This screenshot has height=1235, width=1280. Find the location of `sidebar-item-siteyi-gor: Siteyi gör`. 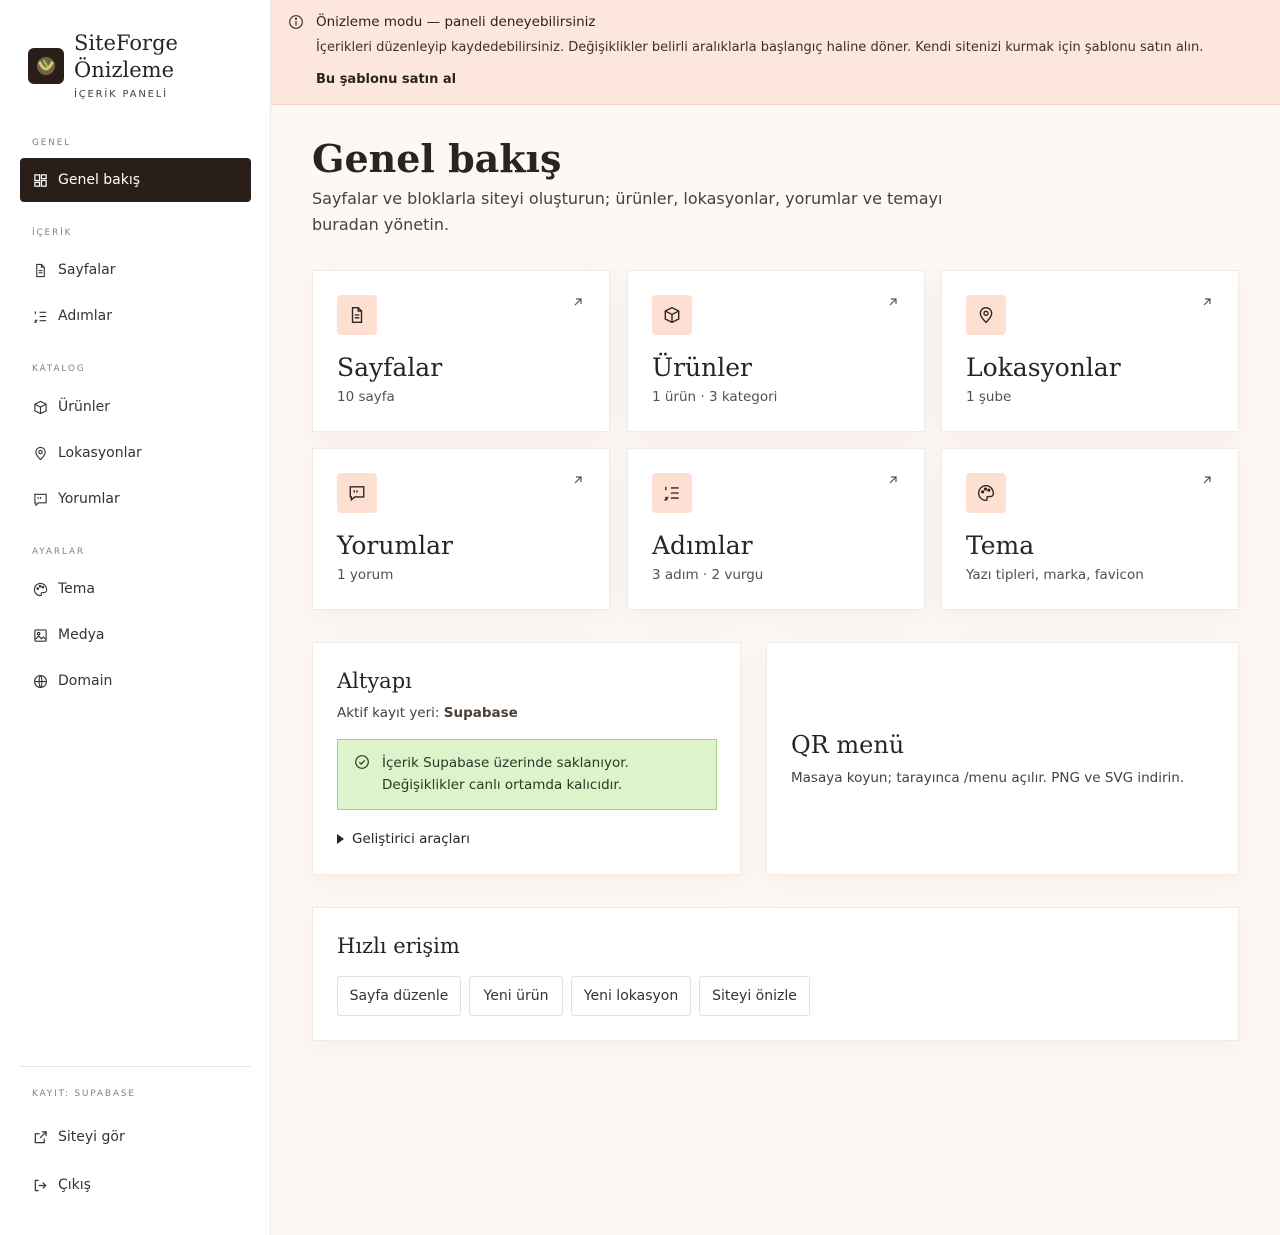

sidebar-item-siteyi-gor: Siteyi gör is located at coordinates (135, 1137).